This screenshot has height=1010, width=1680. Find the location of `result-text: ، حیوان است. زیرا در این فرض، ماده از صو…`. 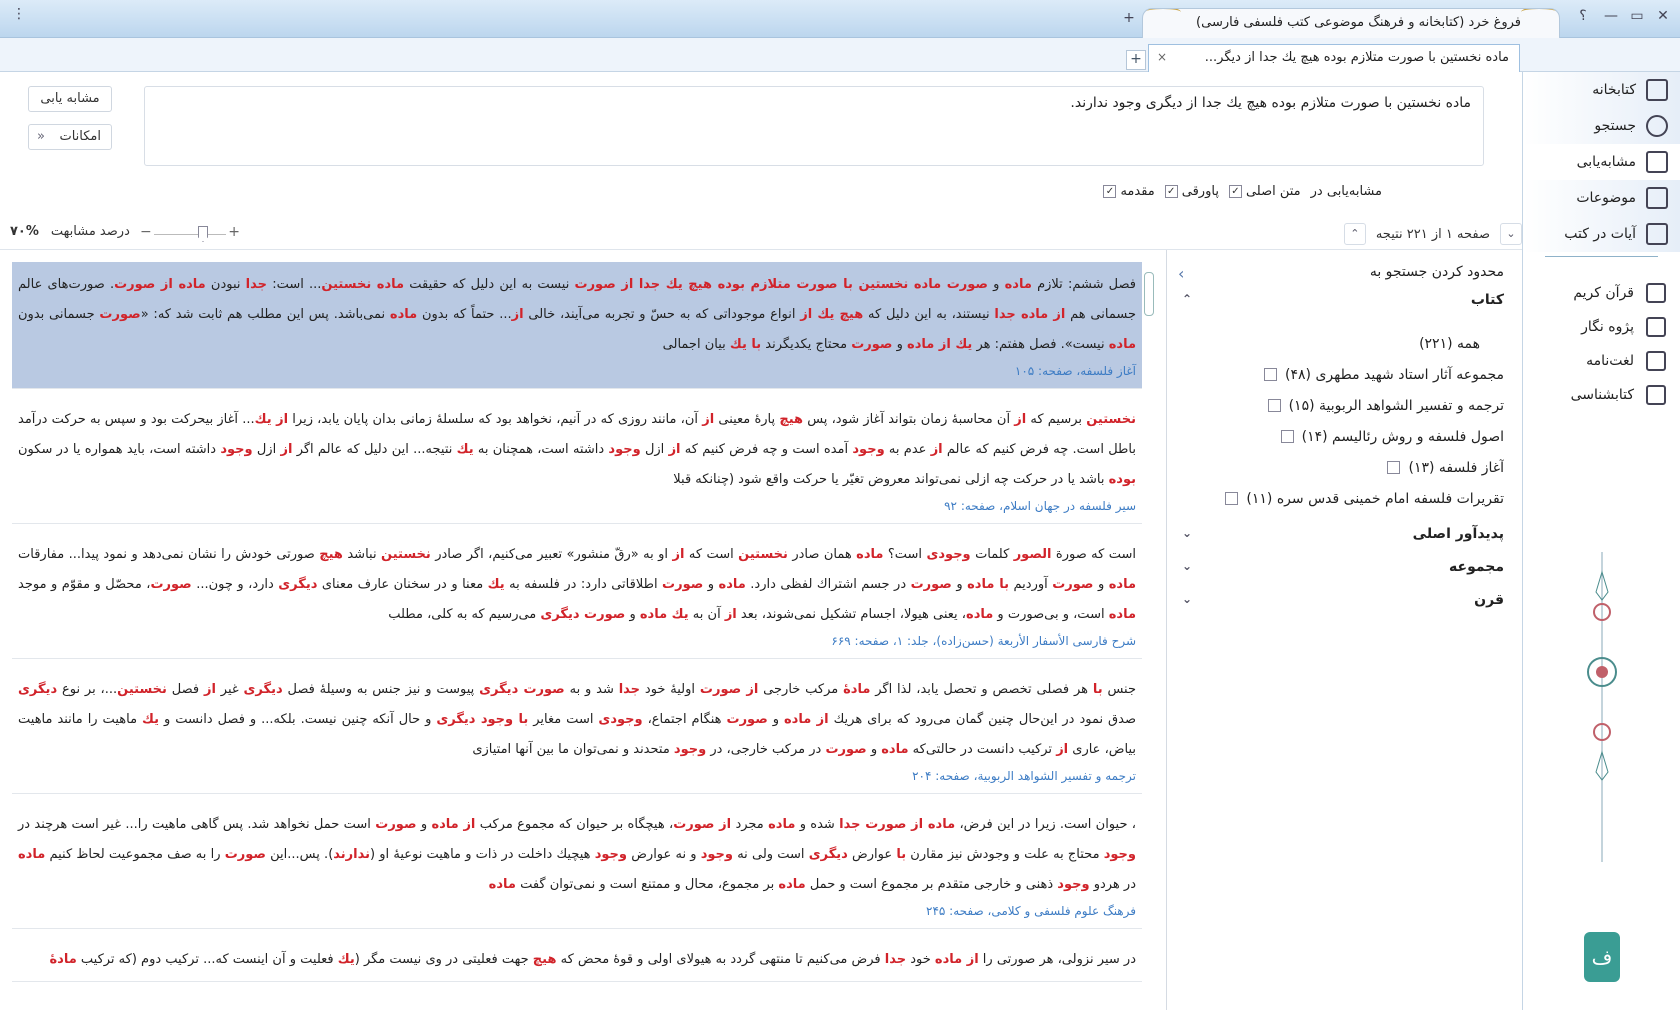

result-text: ، حیوان است. زیرا در این فرض، ماده از صو… is located at coordinates (577, 854).